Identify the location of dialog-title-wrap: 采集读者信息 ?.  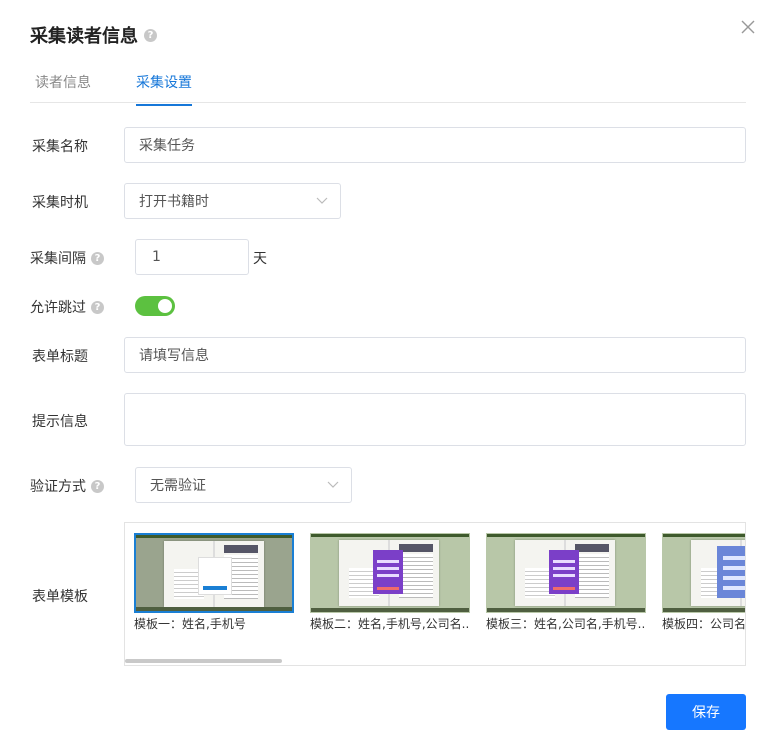
(93, 35).